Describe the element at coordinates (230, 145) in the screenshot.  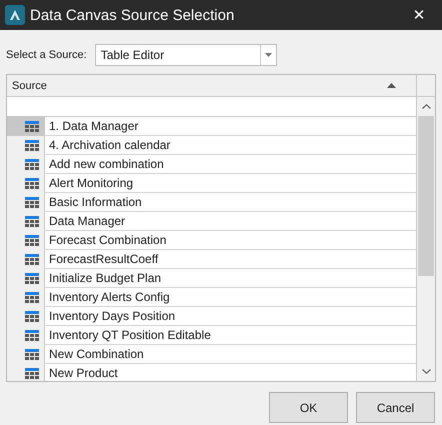
I see `table-cell: 4. Archivation calendar` at that location.